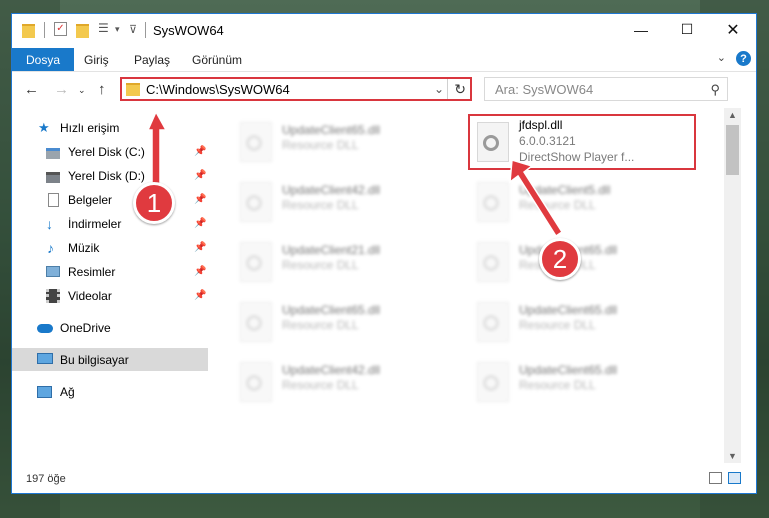  I want to click on annotation-badge-2: 2, so click(560, 259).